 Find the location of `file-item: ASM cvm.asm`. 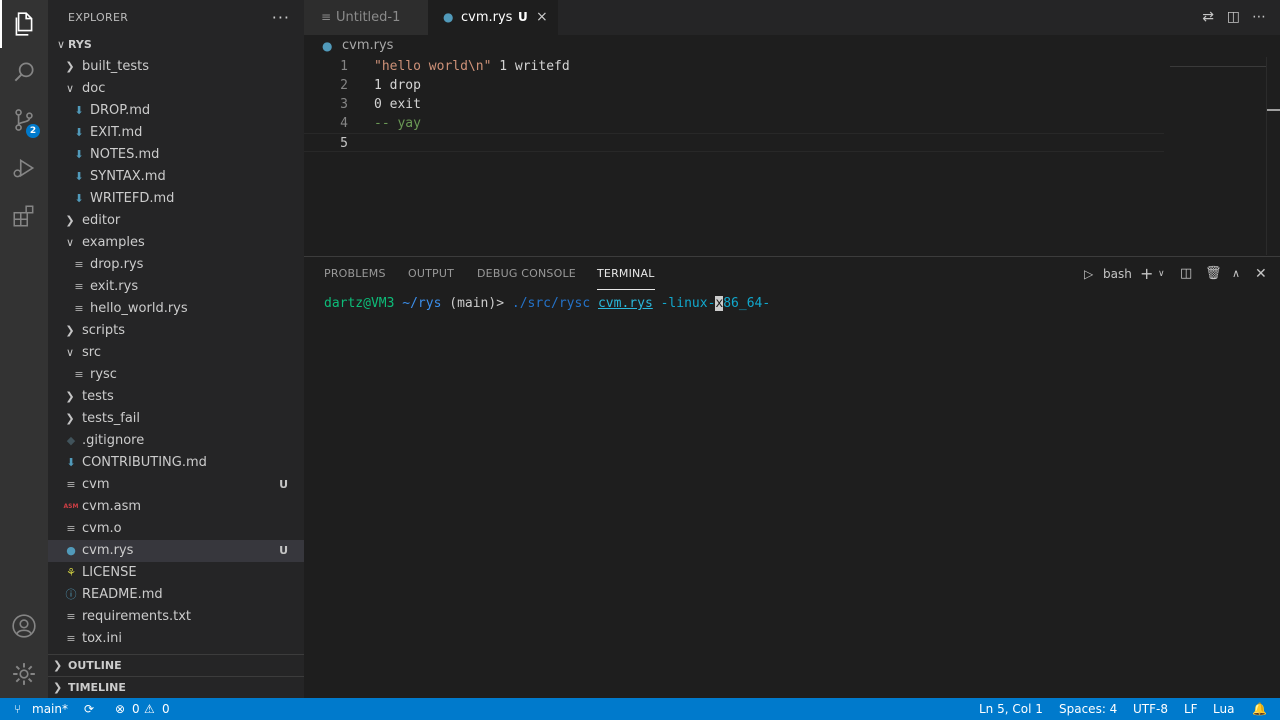

file-item: ASM cvm.asm is located at coordinates (176, 507).